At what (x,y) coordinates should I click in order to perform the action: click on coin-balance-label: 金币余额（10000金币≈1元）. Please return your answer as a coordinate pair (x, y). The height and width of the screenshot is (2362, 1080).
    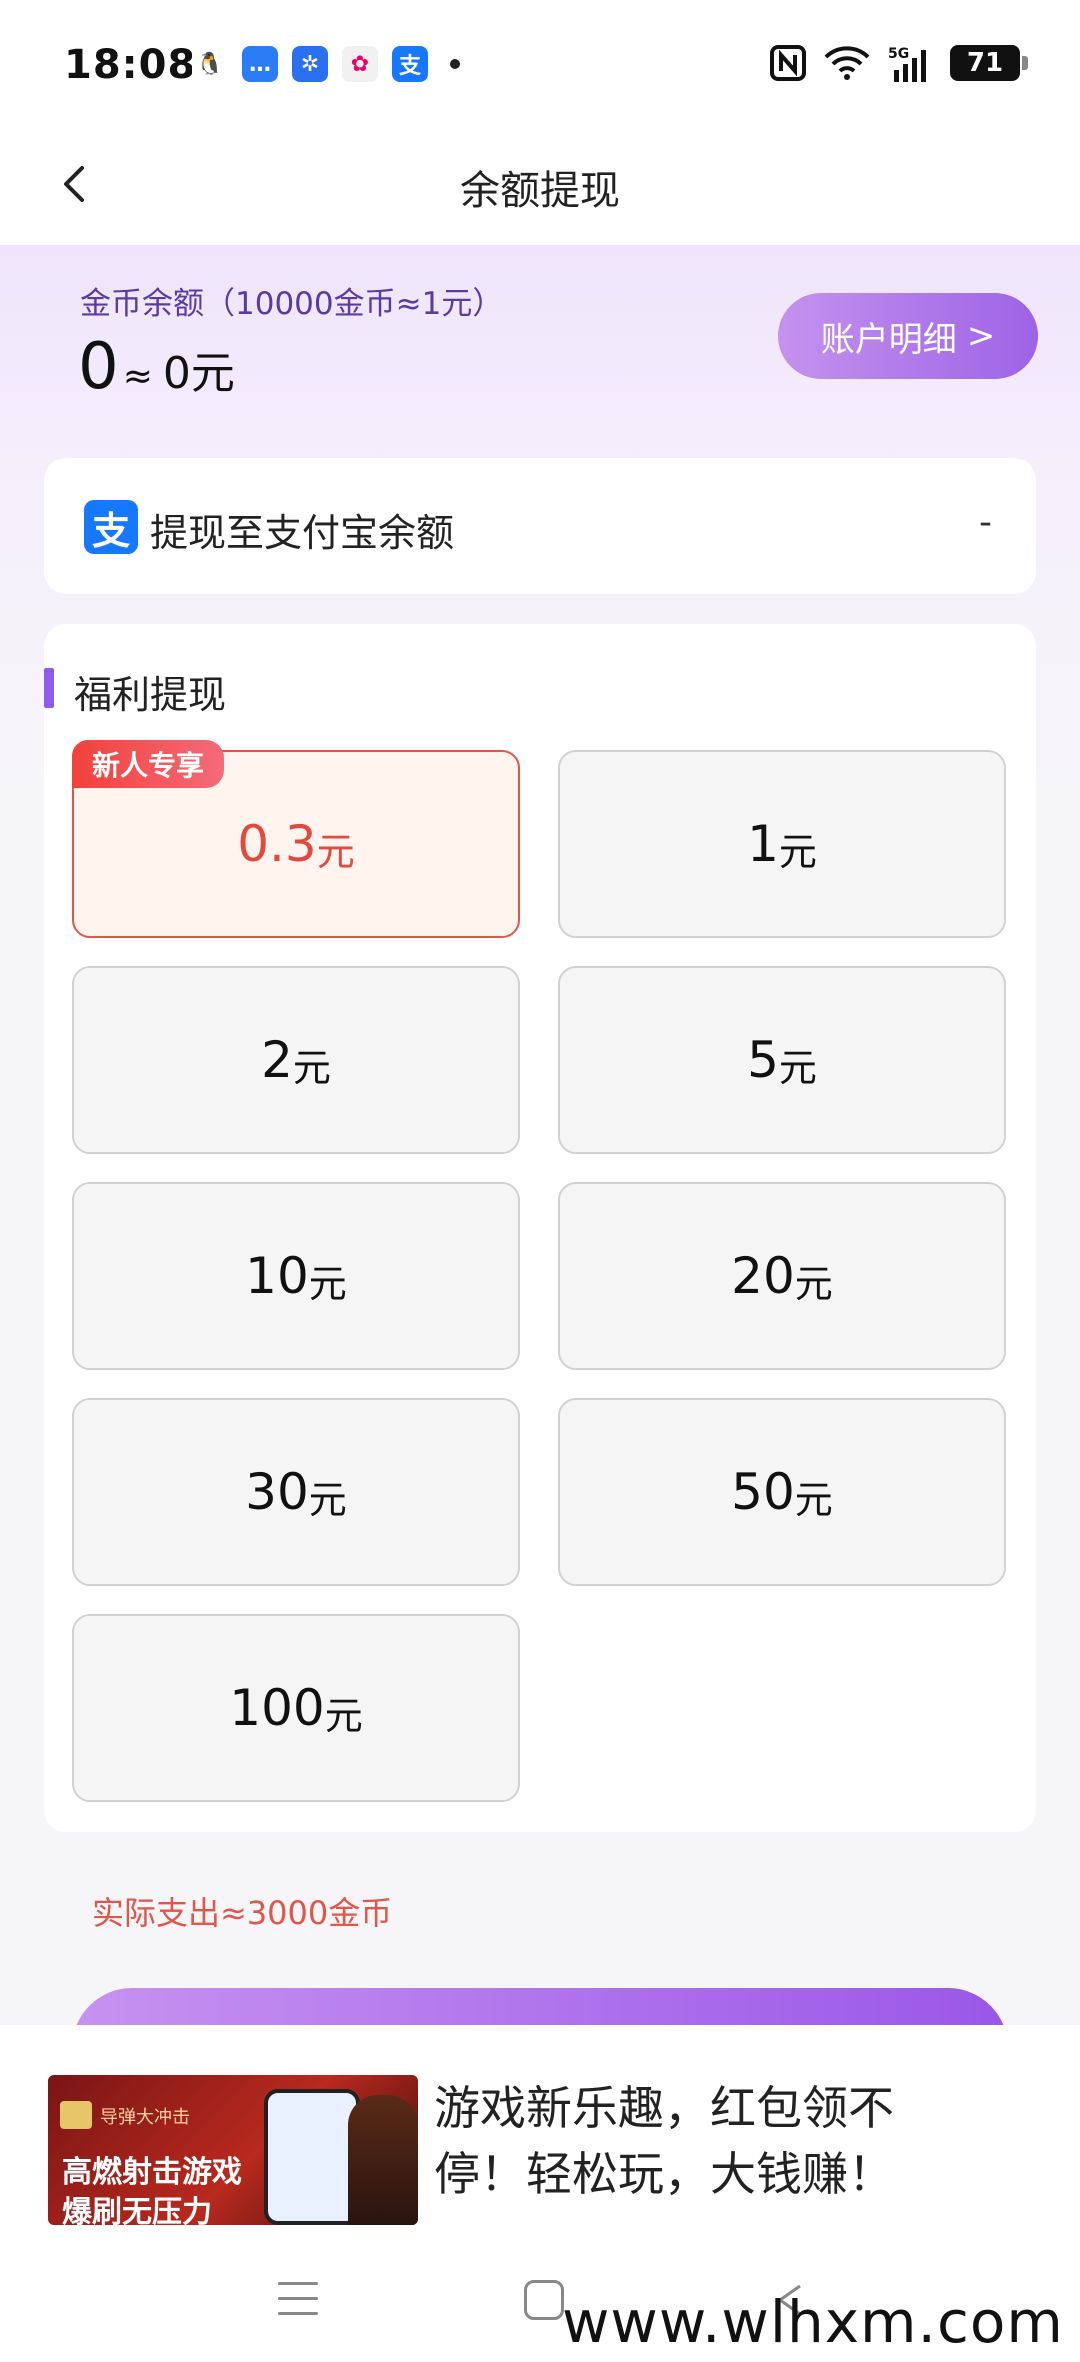
    Looking at the image, I should click on (292, 304).